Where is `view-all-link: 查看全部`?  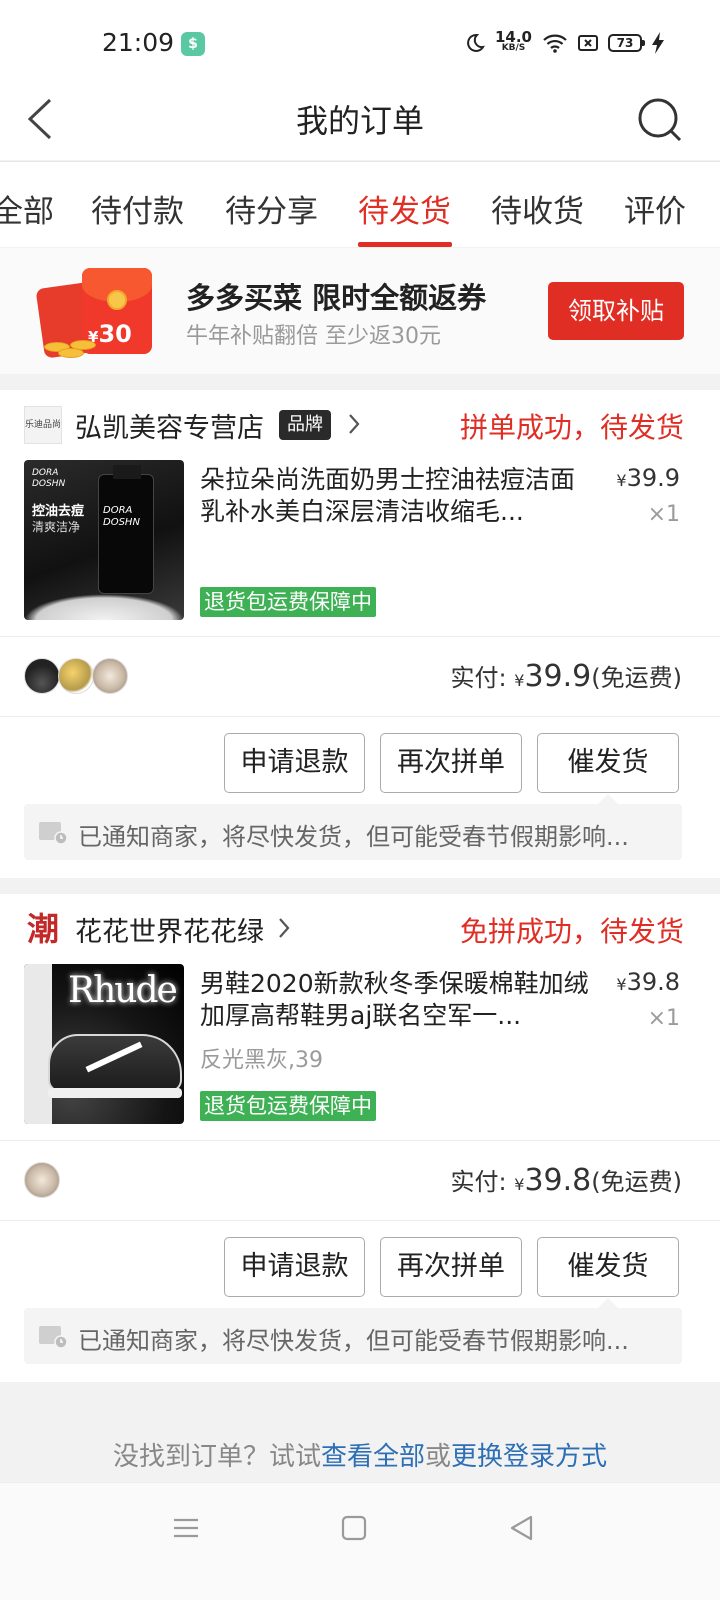 view-all-link: 查看全部 is located at coordinates (373, 1457).